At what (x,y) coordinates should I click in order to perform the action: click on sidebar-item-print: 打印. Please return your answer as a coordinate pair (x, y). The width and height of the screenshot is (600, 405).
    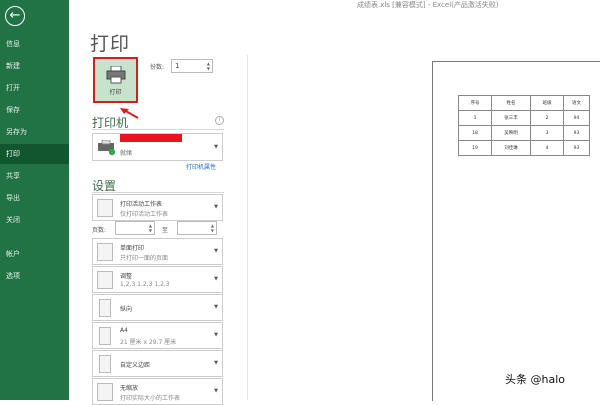
    Looking at the image, I should click on (34, 154).